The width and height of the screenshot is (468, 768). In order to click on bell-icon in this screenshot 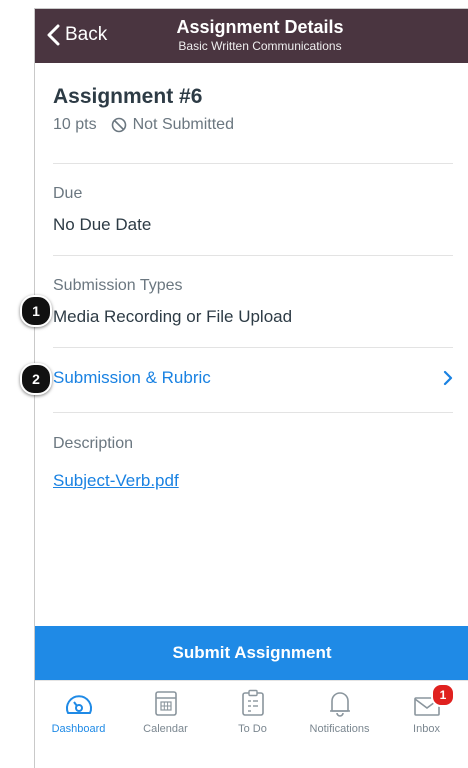, I will do `click(339, 704)`.